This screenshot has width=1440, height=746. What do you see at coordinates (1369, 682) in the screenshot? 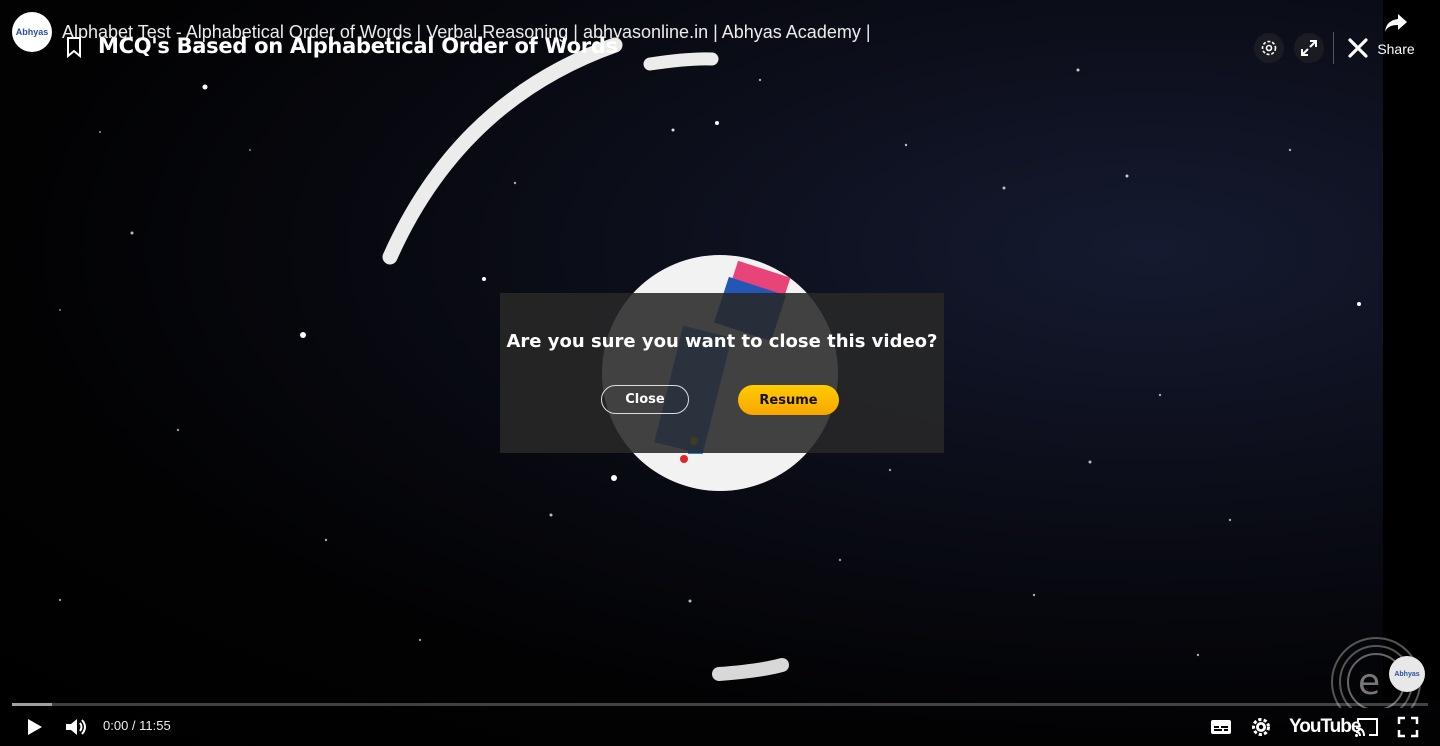
I see `svg-text: e` at bounding box center [1369, 682].